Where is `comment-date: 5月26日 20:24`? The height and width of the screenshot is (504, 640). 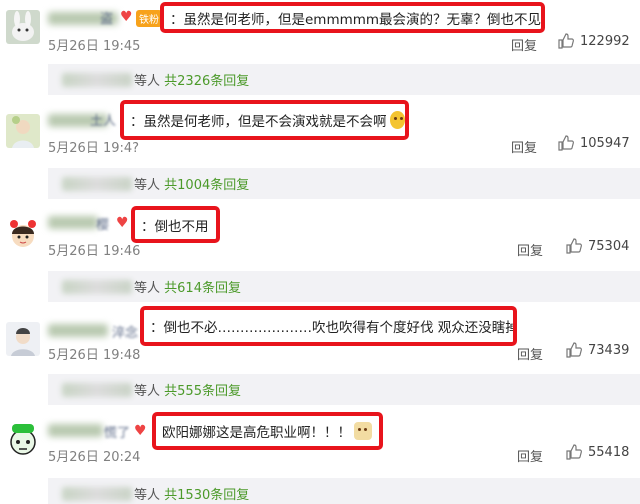
comment-date: 5月26日 20:24 is located at coordinates (94, 457).